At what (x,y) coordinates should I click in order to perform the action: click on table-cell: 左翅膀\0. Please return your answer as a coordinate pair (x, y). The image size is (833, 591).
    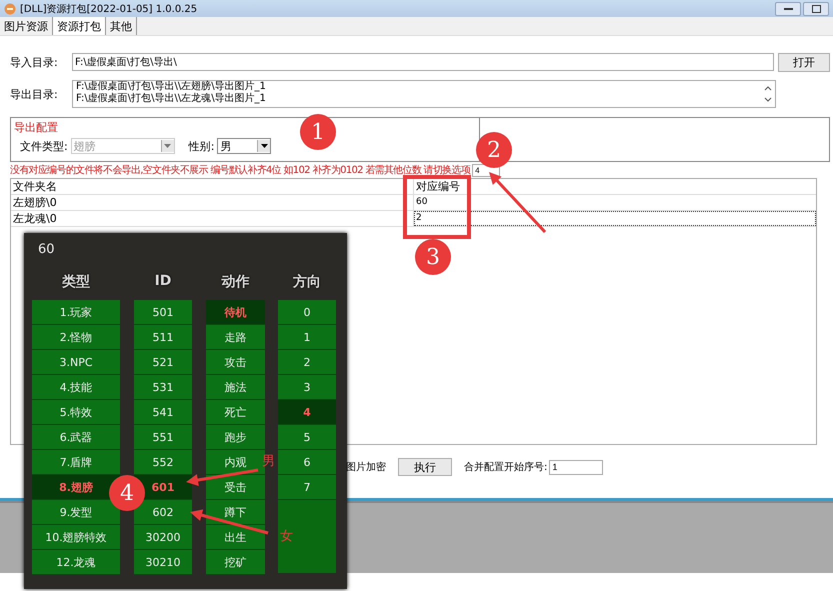
    Looking at the image, I should click on (212, 202).